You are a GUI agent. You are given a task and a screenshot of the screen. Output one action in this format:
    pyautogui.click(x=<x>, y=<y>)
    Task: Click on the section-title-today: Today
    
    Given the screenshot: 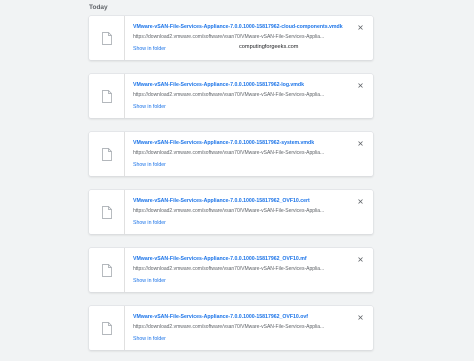 What is the action you would take?
    pyautogui.click(x=98, y=7)
    